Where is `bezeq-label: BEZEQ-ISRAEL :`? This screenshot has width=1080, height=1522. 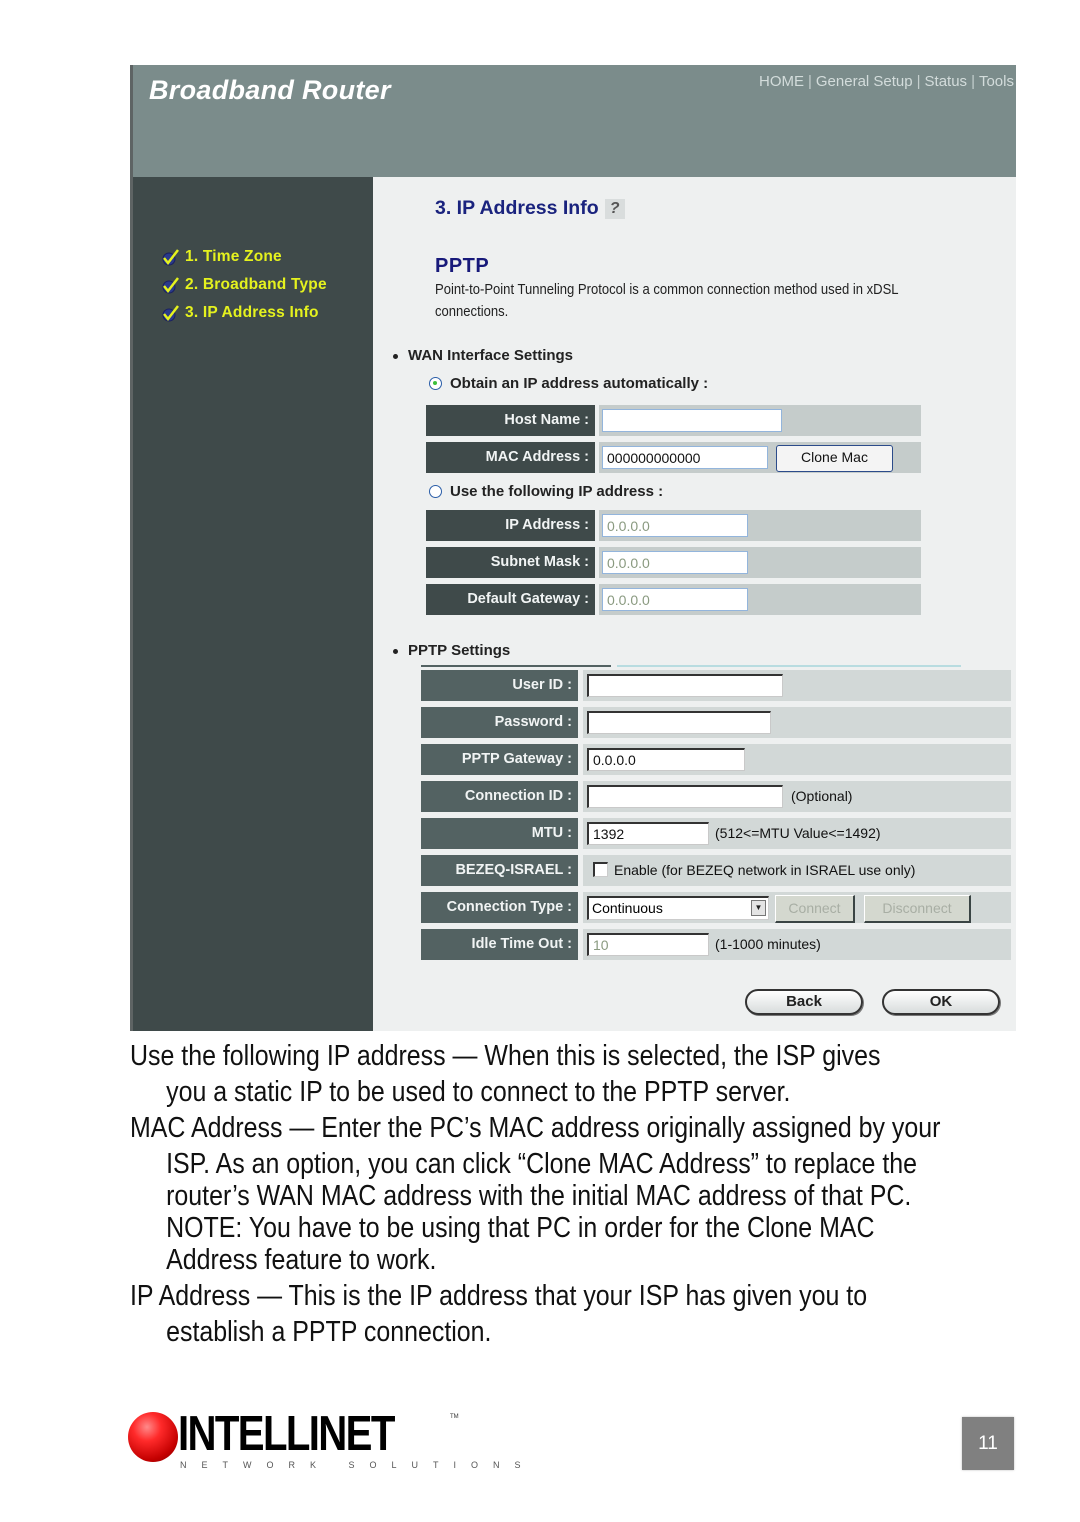
bezeq-label: BEZEQ-ISRAEL : is located at coordinates (499, 870).